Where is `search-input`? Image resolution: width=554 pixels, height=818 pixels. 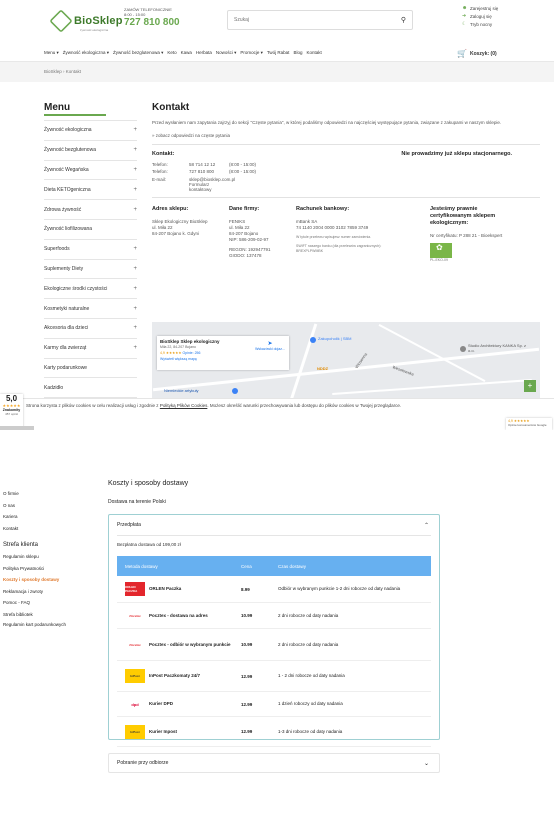
search-input is located at coordinates (308, 20).